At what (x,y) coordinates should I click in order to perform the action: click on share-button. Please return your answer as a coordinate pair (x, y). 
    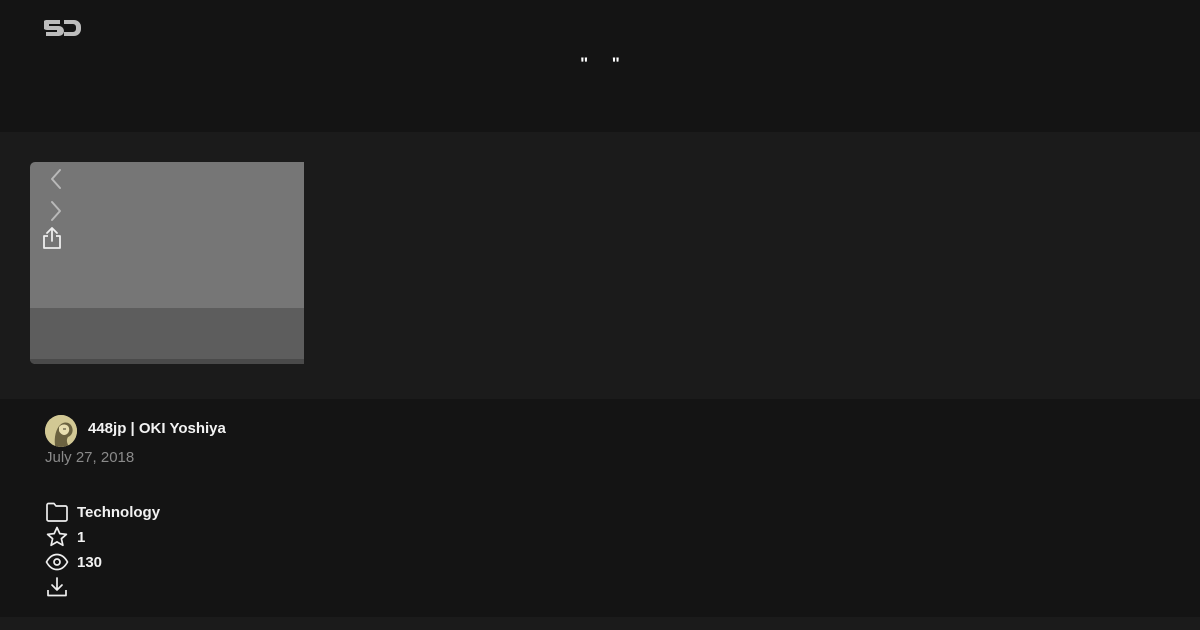
    Looking at the image, I should click on (52, 238).